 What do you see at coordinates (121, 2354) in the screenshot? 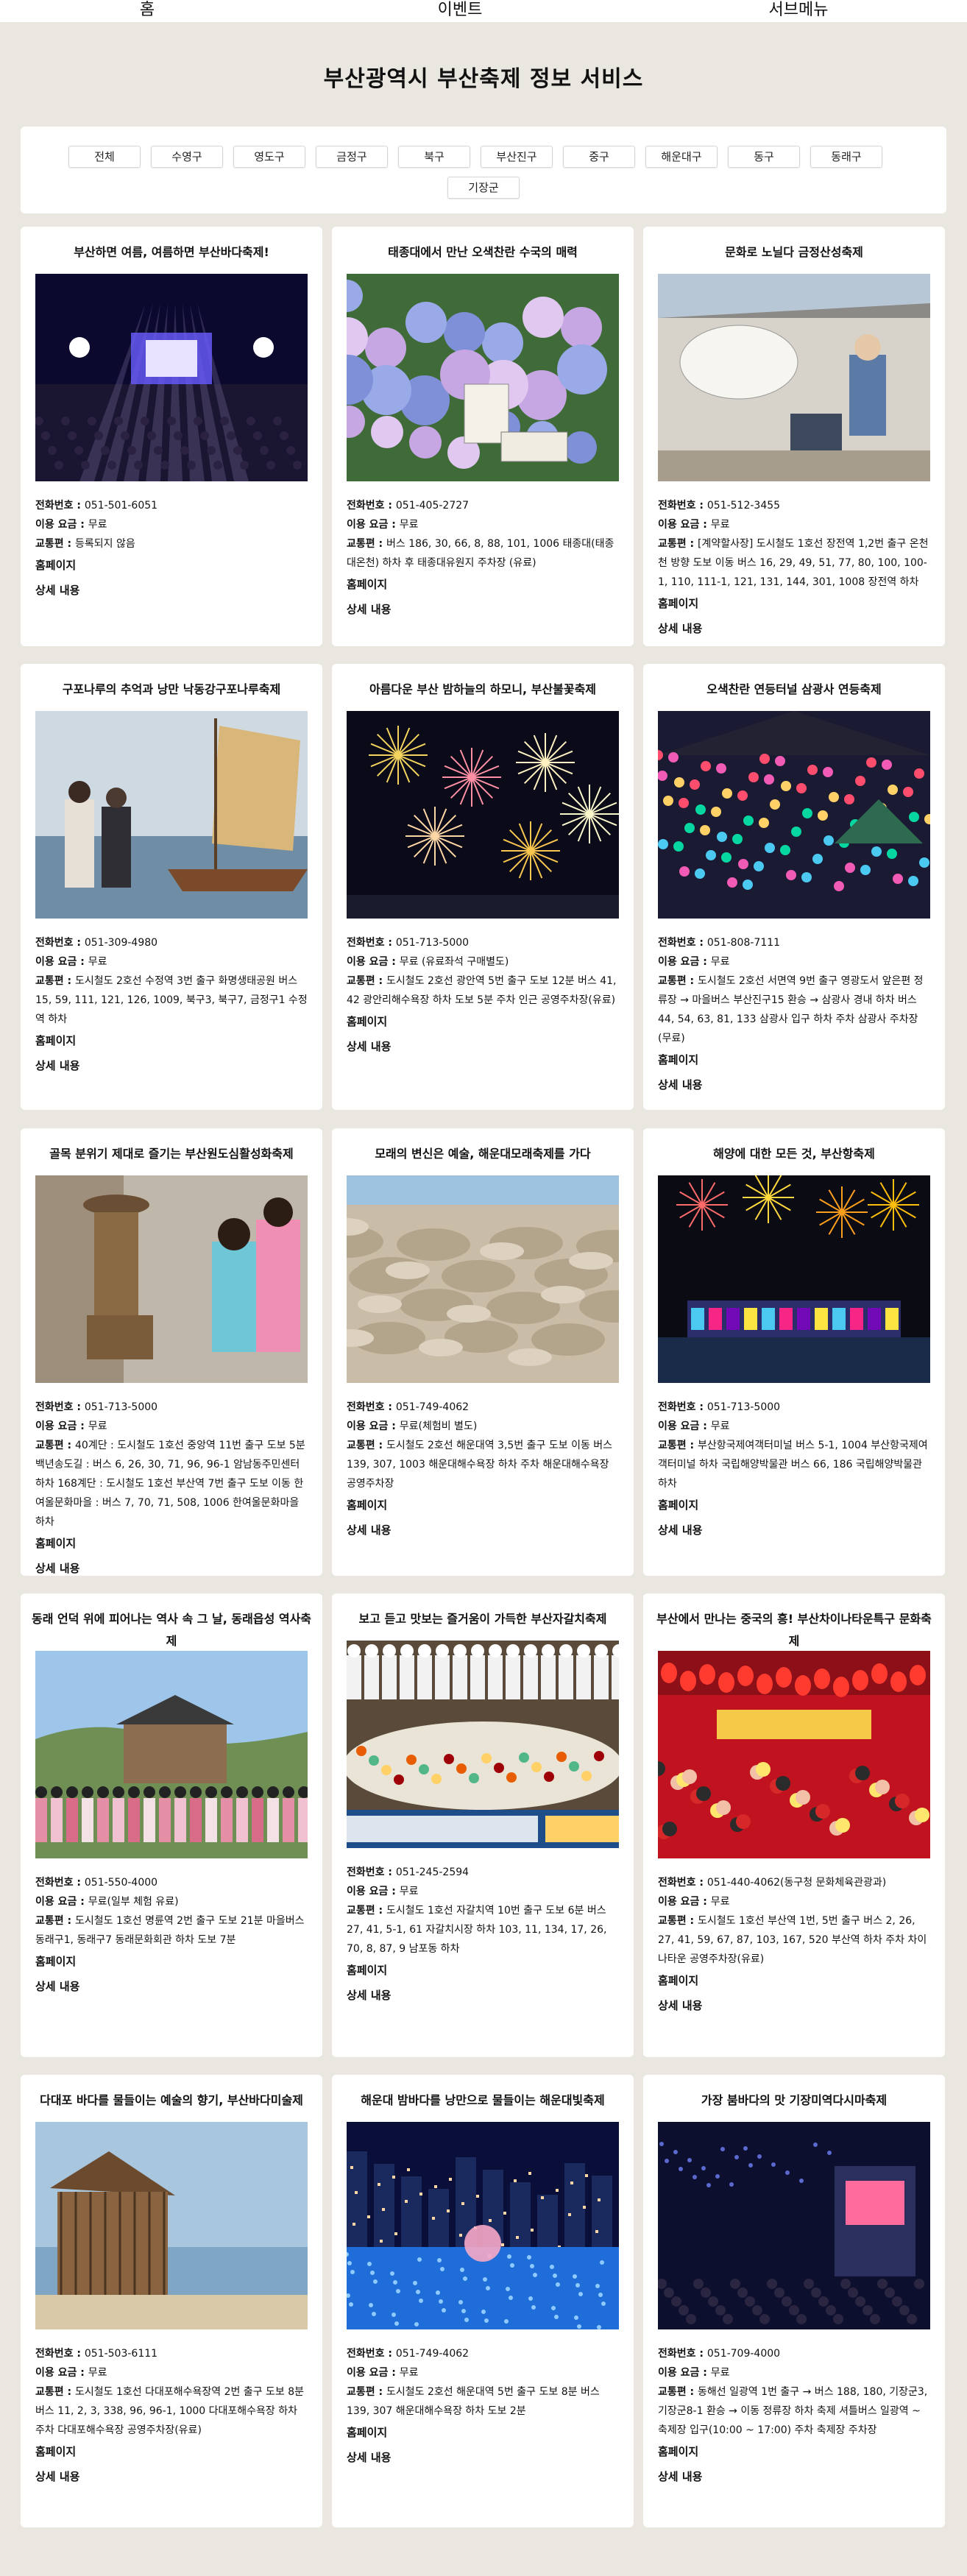
I see `phone-value: 051-503-6111` at bounding box center [121, 2354].